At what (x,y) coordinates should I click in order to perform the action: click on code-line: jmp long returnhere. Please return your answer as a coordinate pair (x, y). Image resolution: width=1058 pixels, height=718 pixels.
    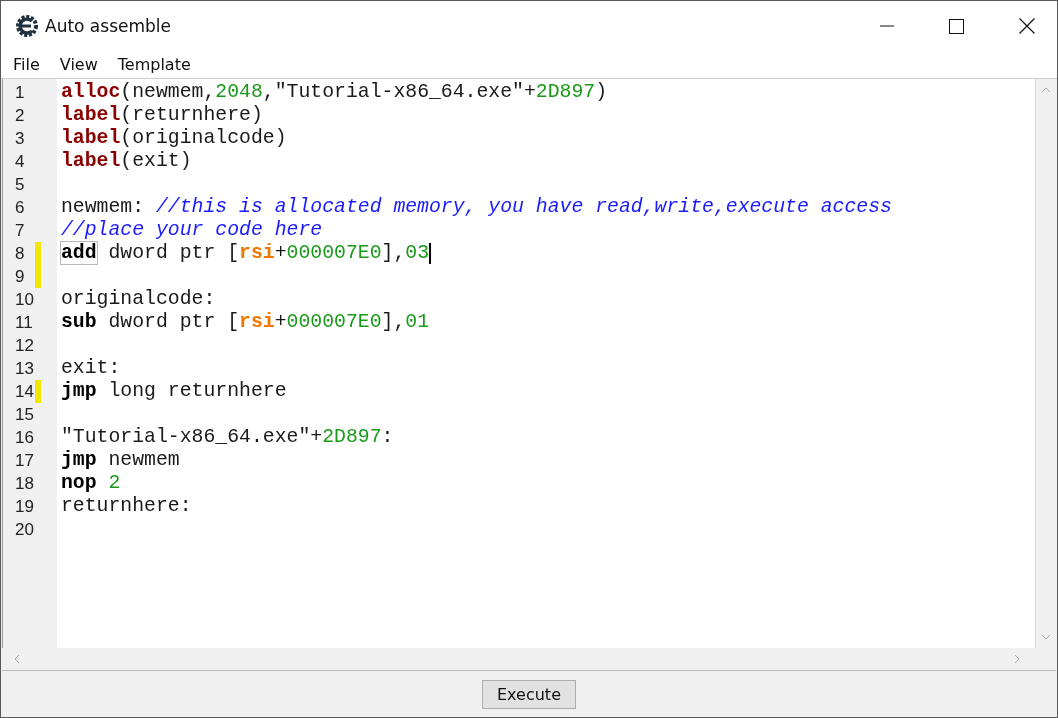
    Looking at the image, I should click on (174, 391).